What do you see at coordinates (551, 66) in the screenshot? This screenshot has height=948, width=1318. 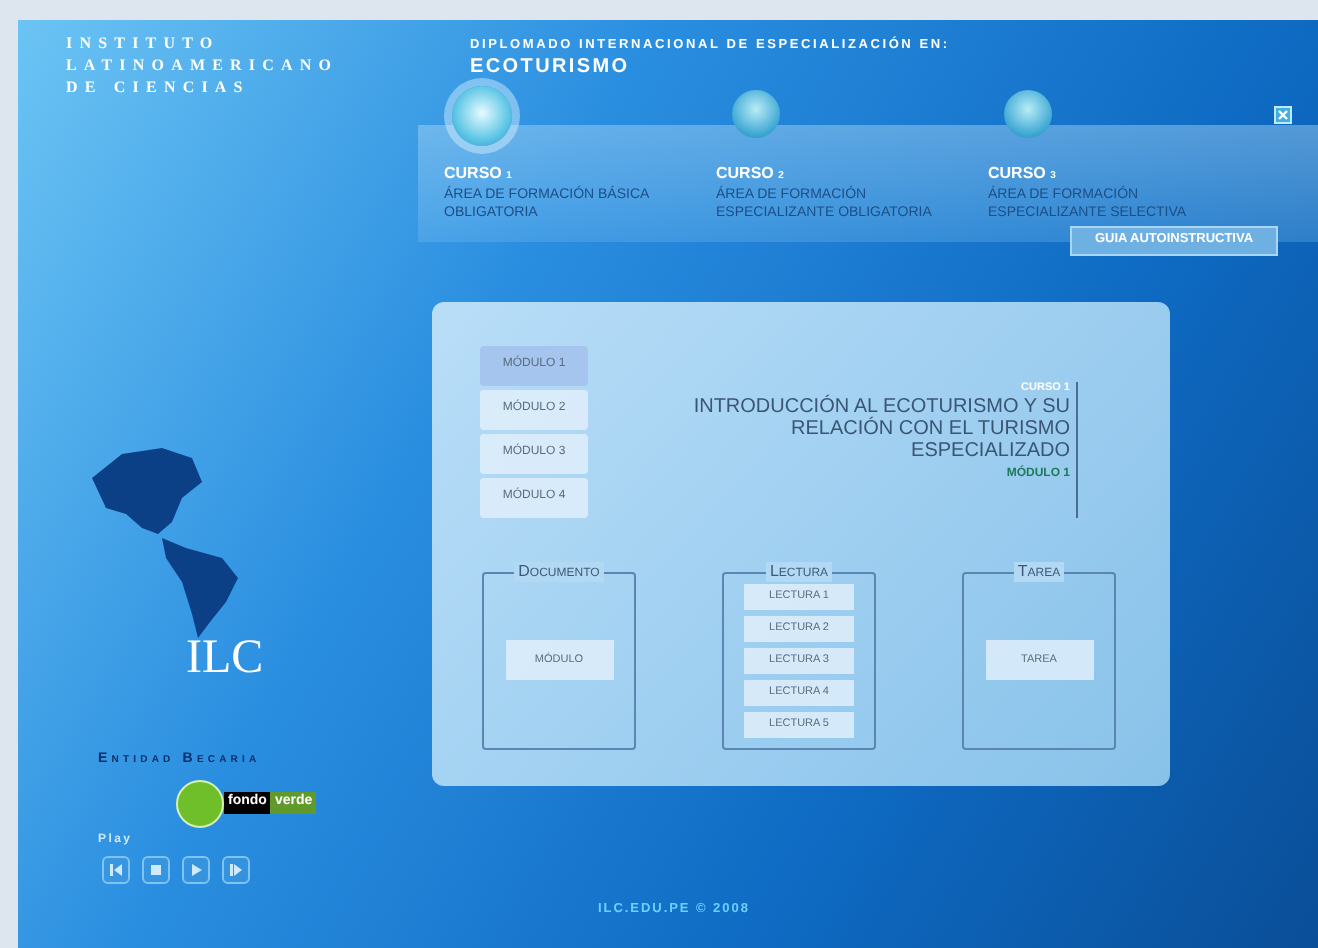 I see `program-title: ECOTURISMO` at bounding box center [551, 66].